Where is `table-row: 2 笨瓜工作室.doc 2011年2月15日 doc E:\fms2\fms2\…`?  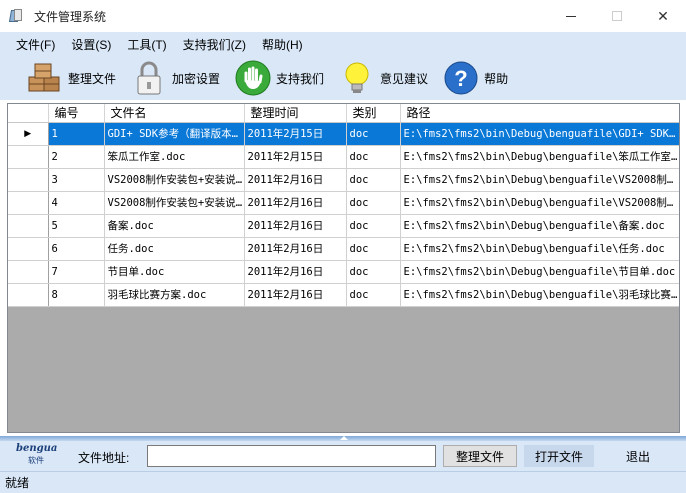
table-row: 2 笨瓜工作室.doc 2011年2月15日 doc E:\fms2\fms2\… is located at coordinates (343, 157).